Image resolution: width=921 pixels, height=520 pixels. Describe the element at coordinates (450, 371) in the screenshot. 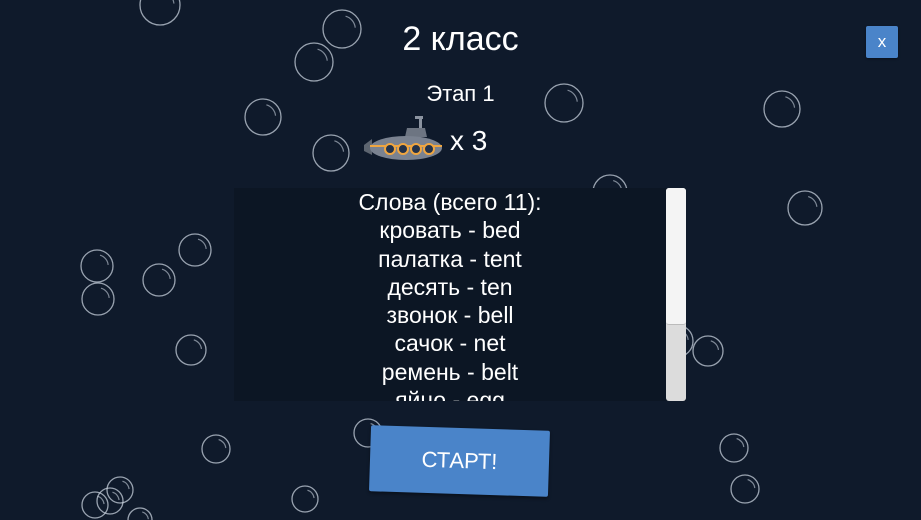

I see `word-item: ремень - belt` at that location.